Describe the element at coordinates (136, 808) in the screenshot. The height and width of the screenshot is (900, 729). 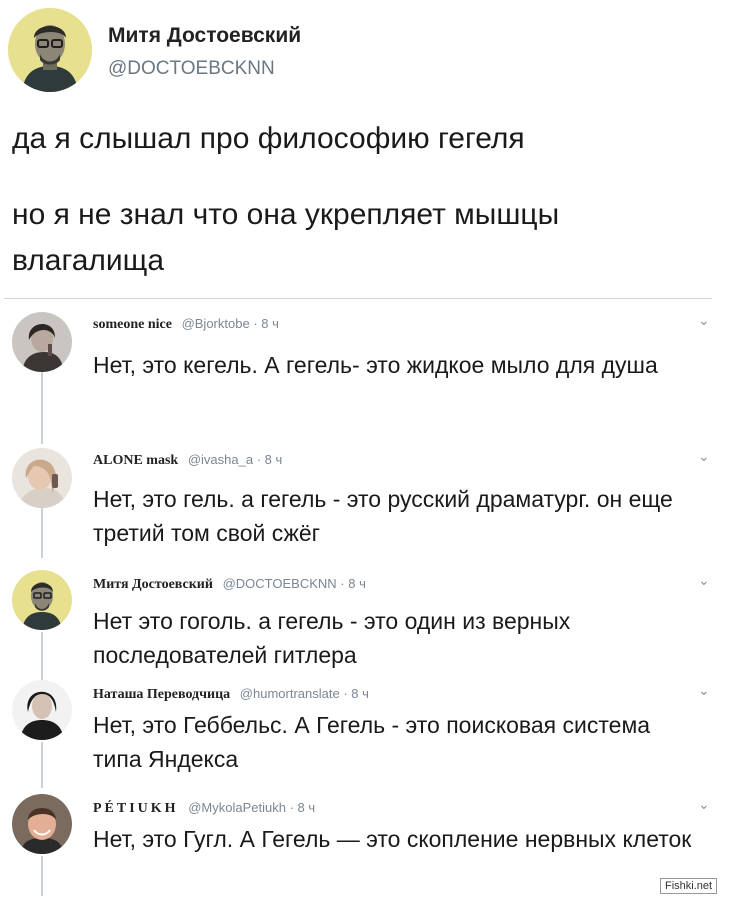
I see `reply-author-name: PÉTIUKH` at that location.